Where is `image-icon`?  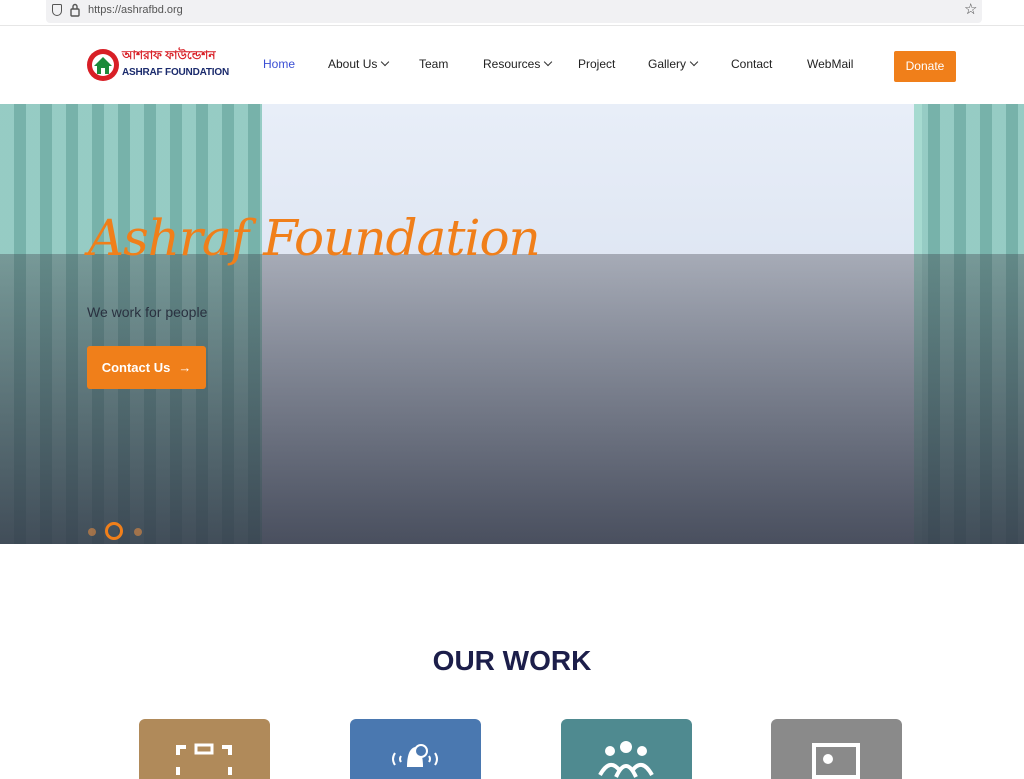 image-icon is located at coordinates (836, 761).